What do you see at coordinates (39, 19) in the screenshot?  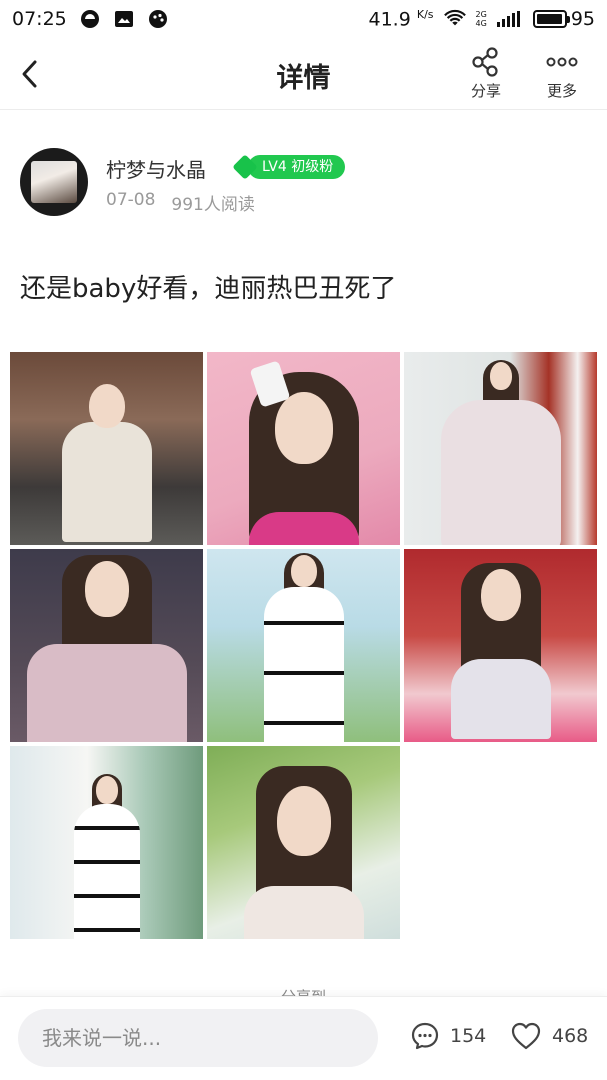 I see `status-time: 07:25` at bounding box center [39, 19].